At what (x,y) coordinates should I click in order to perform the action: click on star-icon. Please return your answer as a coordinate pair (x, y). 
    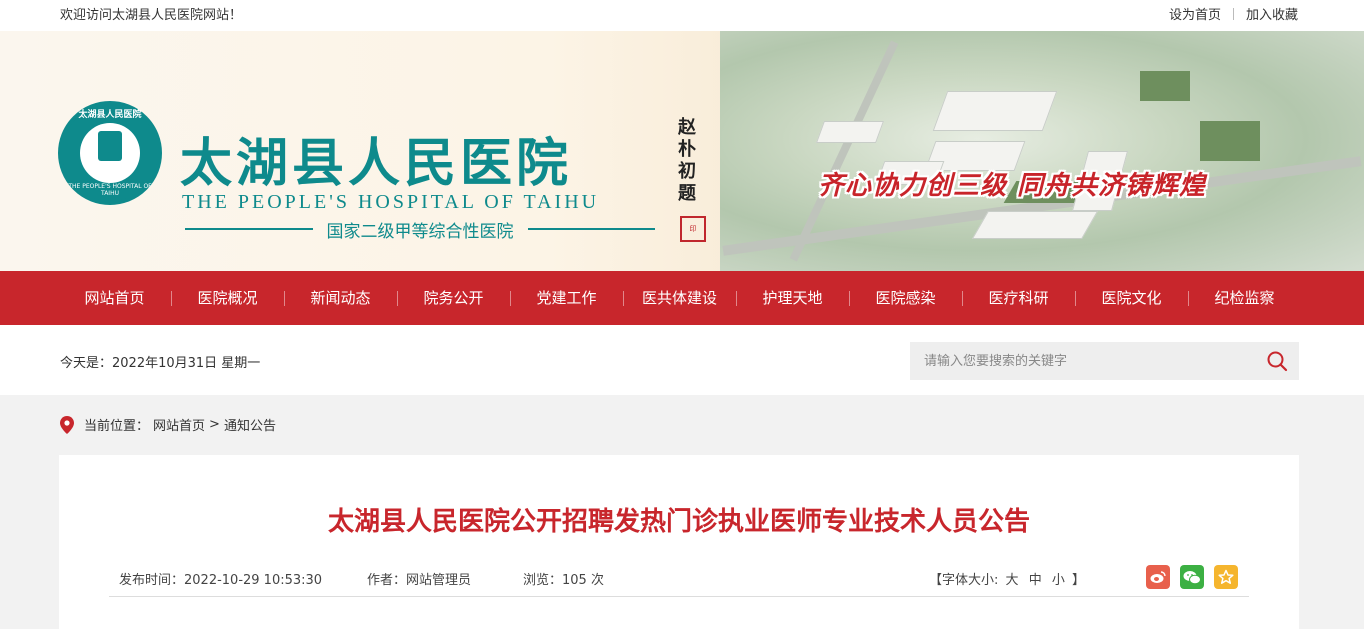
    Looking at the image, I should click on (1226, 576).